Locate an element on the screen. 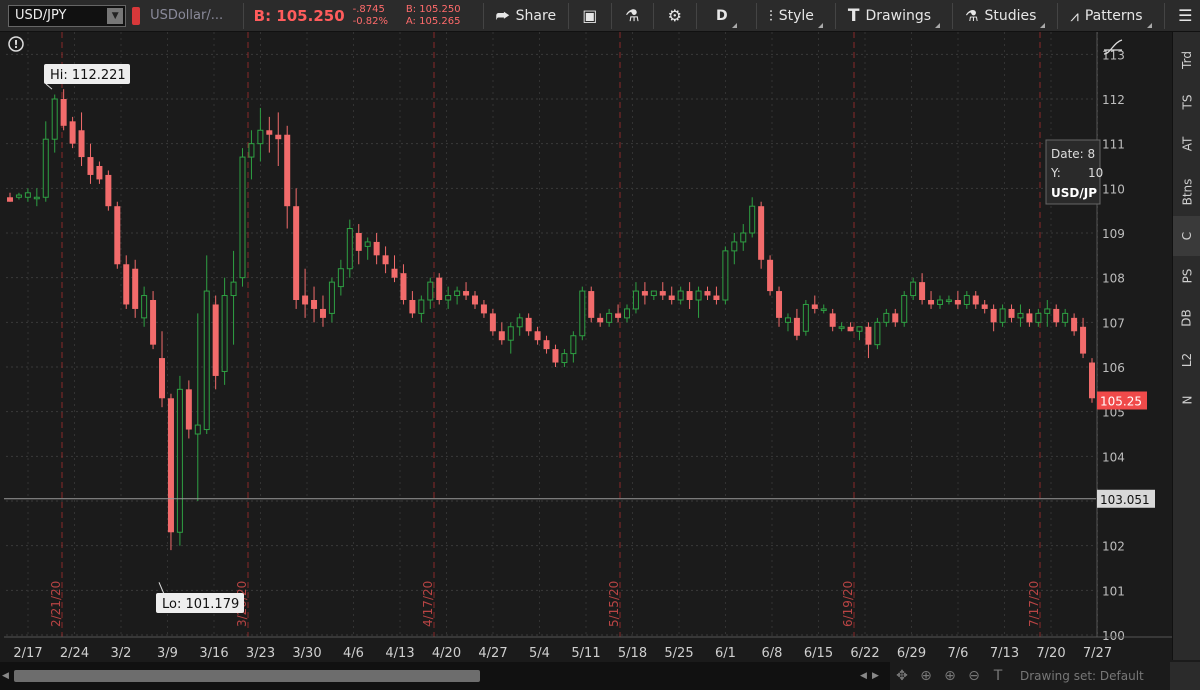 The width and height of the screenshot is (1200, 690). drawing-set-label: Drawing set: Default is located at coordinates (1082, 676).